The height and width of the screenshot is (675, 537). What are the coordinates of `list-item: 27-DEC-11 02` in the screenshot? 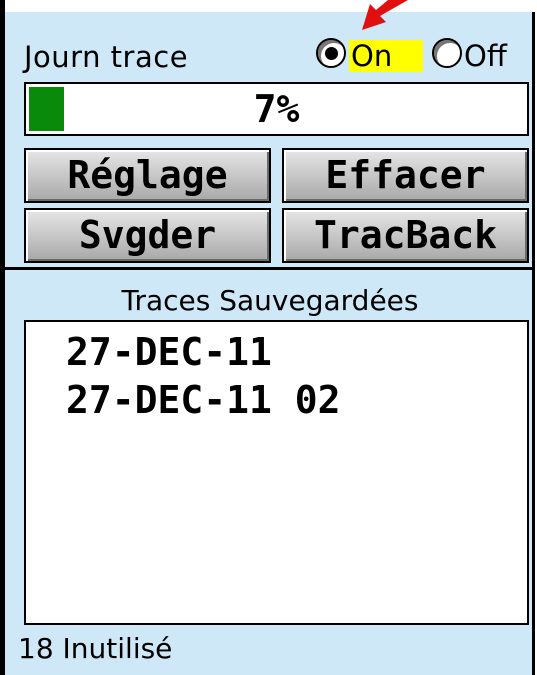 It's located at (203, 400).